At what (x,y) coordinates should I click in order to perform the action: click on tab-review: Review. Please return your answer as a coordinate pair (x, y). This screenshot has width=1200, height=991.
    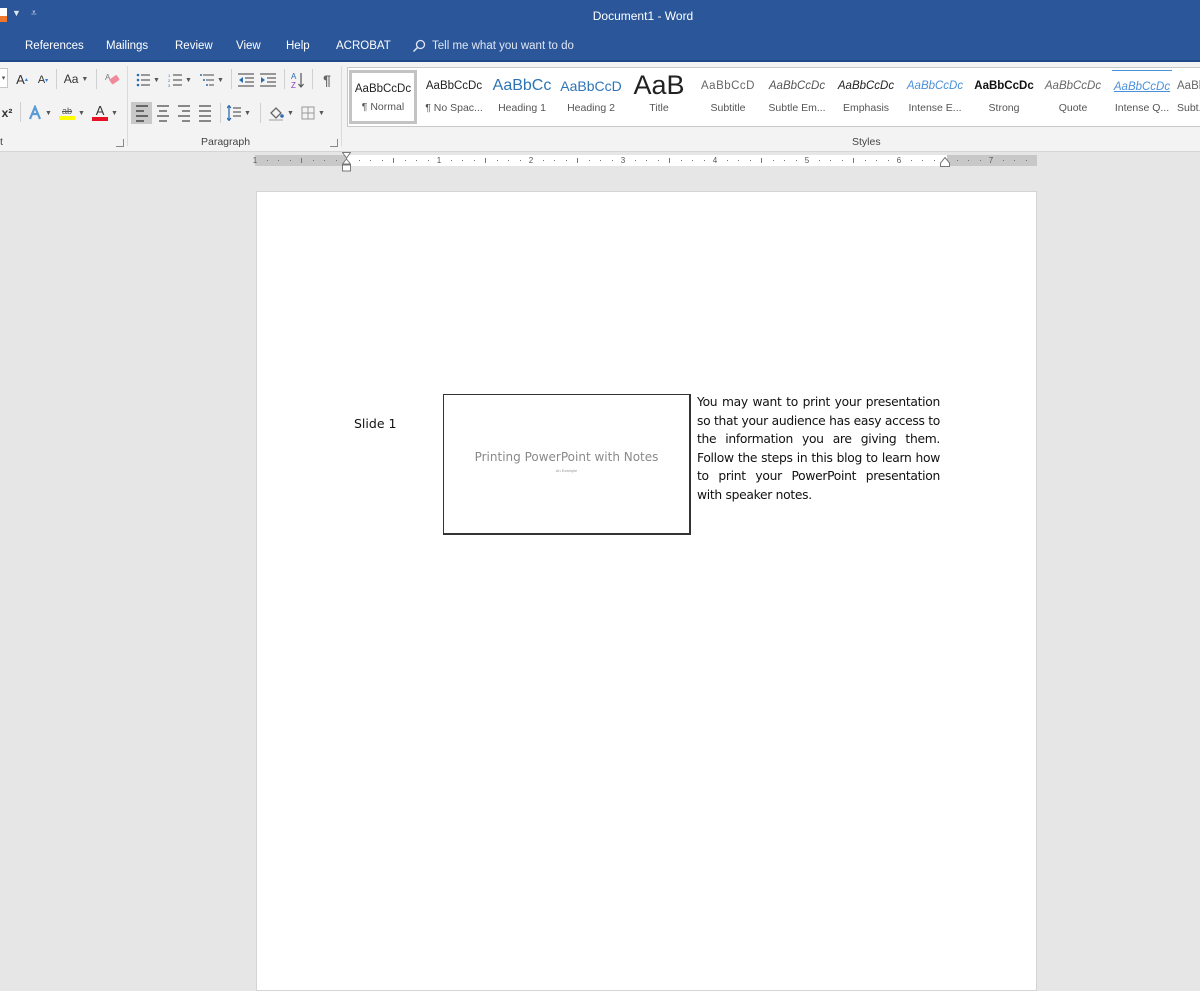
    Looking at the image, I should click on (194, 46).